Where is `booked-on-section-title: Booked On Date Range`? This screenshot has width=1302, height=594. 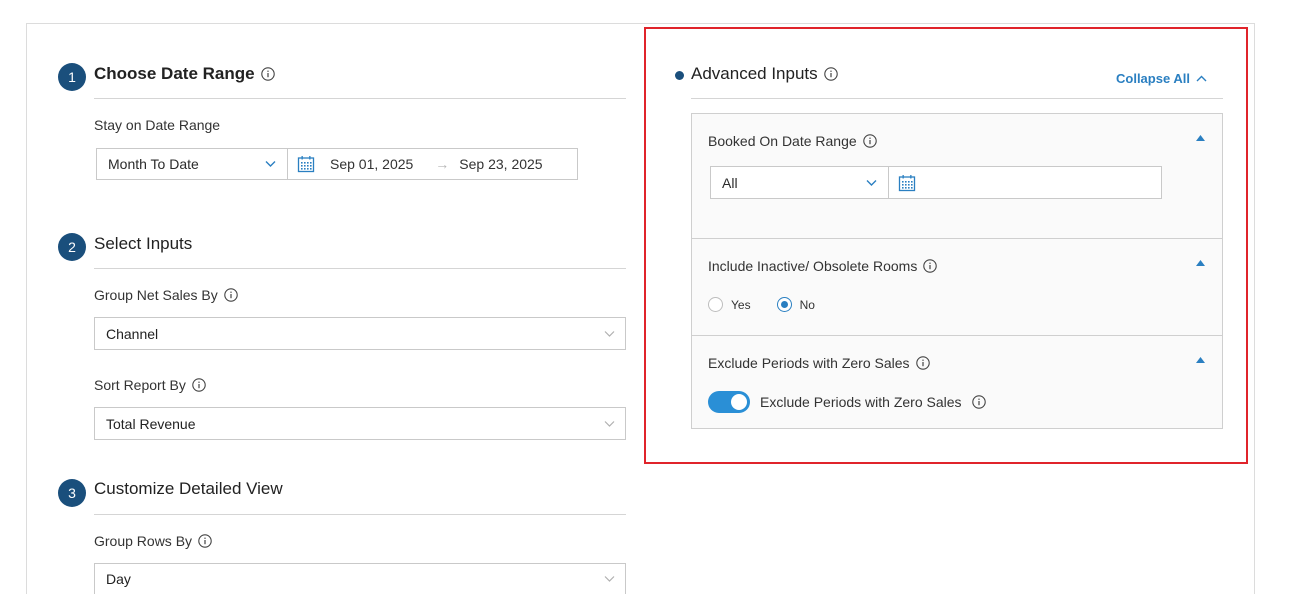
booked-on-section-title: Booked On Date Range is located at coordinates (792, 141).